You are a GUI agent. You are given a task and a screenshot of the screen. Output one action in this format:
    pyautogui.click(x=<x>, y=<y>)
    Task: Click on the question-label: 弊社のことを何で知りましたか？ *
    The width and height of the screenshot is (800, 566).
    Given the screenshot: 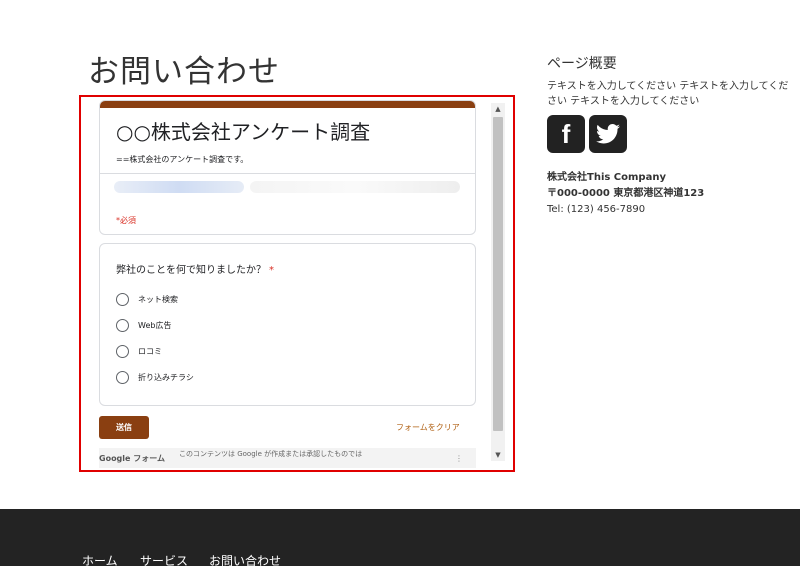 What is the action you would take?
    pyautogui.click(x=195, y=268)
    